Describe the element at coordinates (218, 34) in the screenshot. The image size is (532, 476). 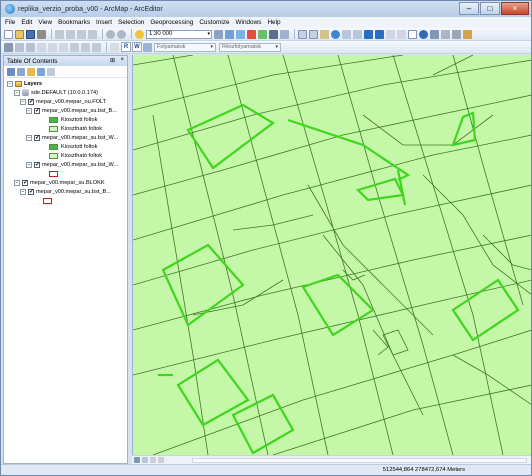
I see `editor-toolbar-icon` at that location.